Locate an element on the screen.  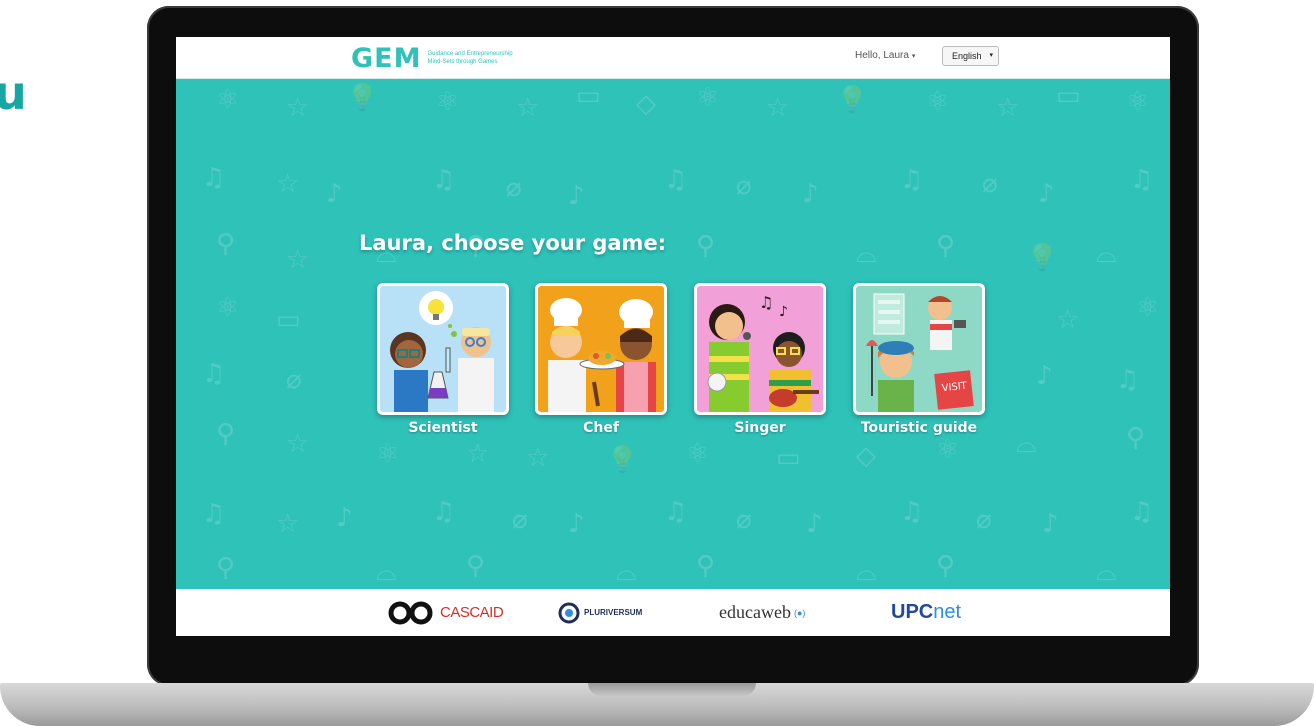
guitar-pick-icon: ◇ is located at coordinates (866, 456).